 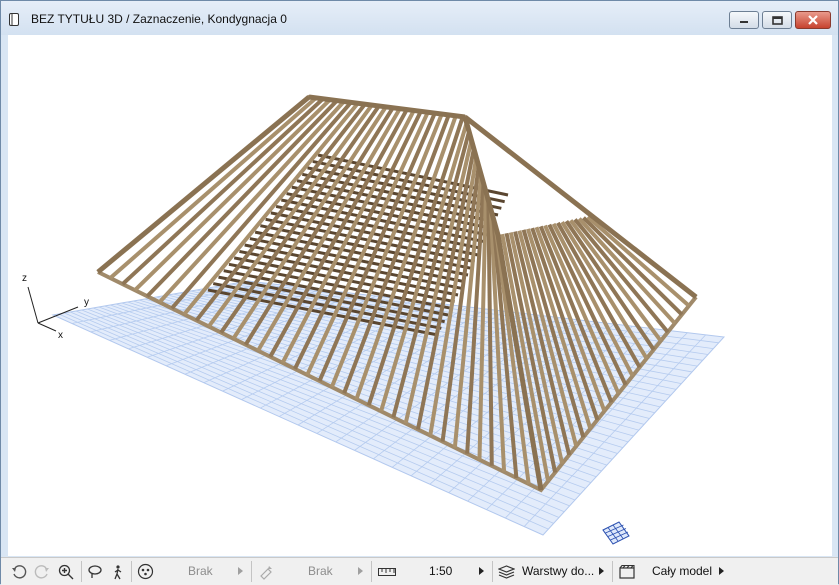 I want to click on grid-toggle-icon, so click(x=616, y=533).